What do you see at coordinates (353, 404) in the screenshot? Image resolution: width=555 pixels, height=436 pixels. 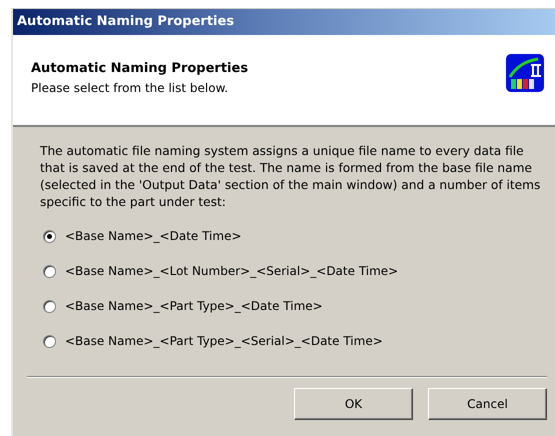 I see `ok-button: OK` at bounding box center [353, 404].